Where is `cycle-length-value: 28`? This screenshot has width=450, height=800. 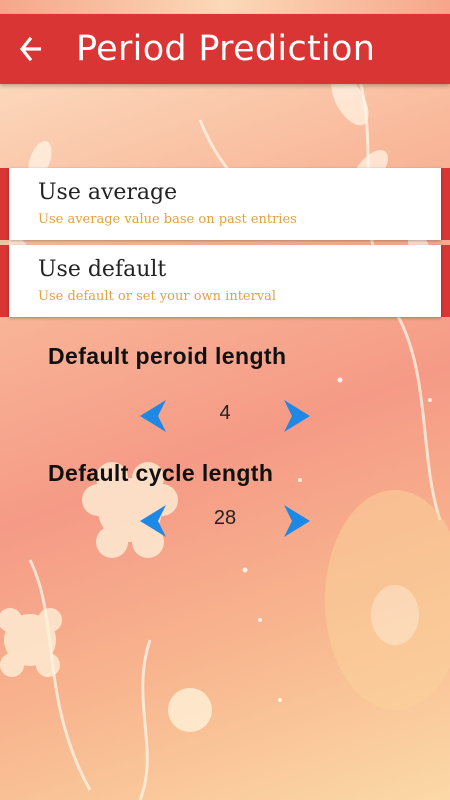
cycle-length-value: 28 is located at coordinates (225, 518).